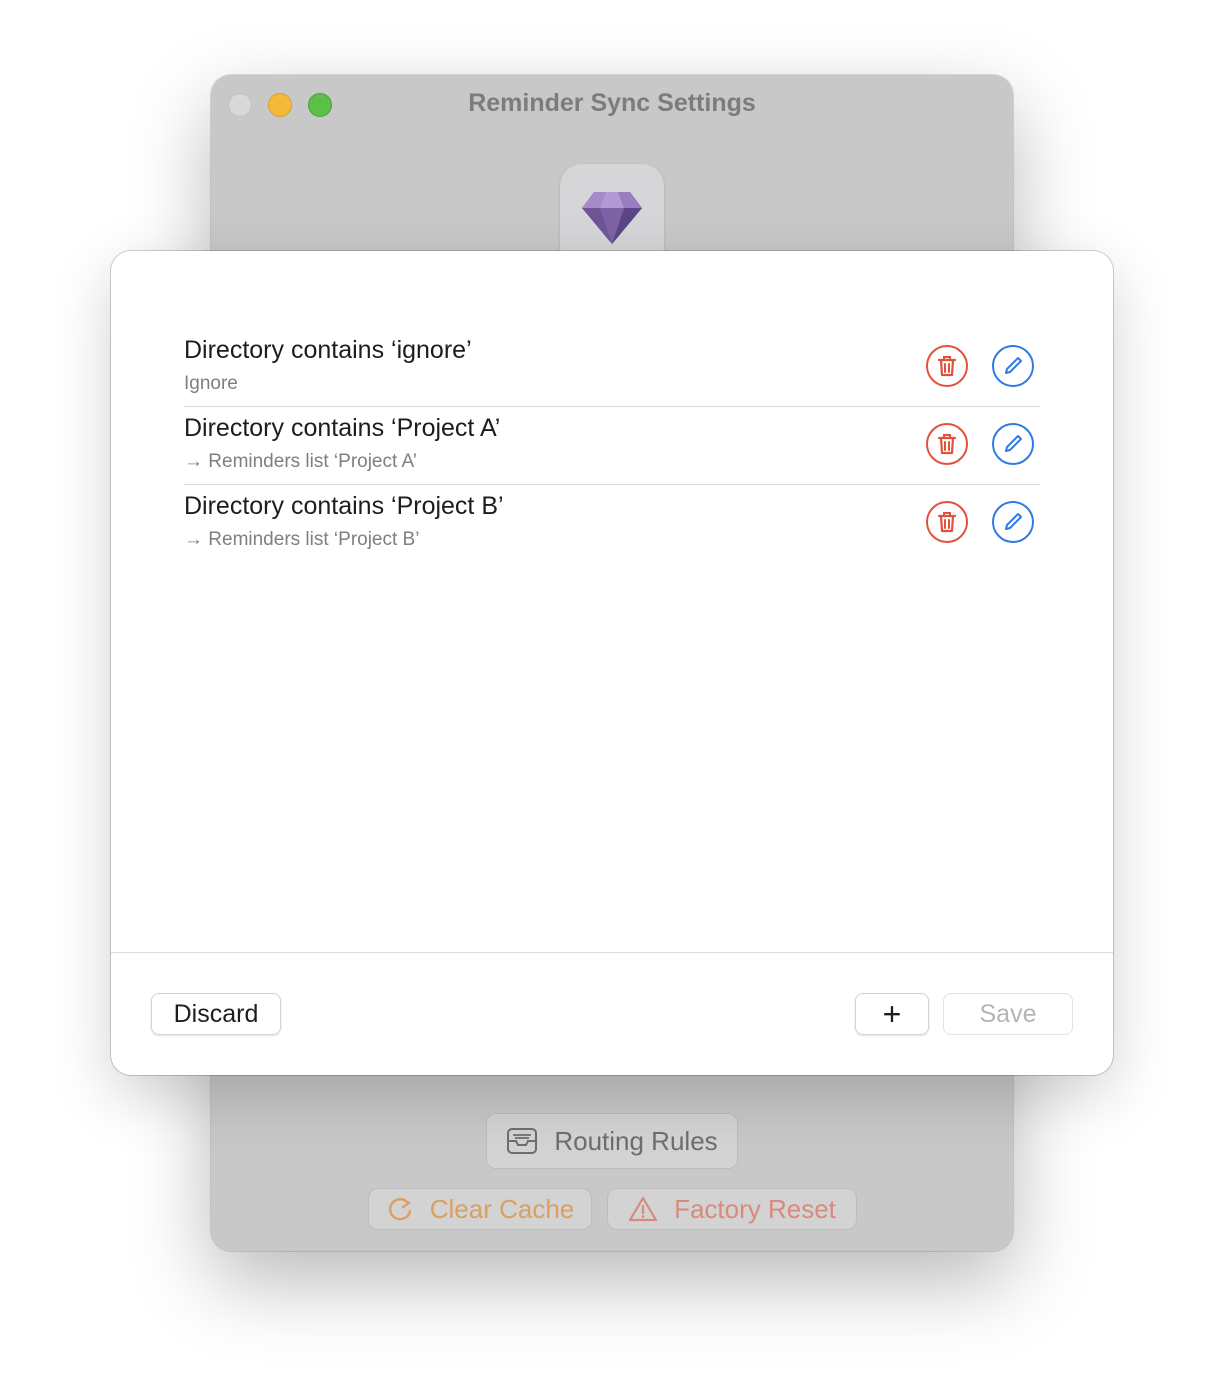 The image size is (1224, 1398). I want to click on rule-title: Directory contains ‘ignore’, so click(328, 350).